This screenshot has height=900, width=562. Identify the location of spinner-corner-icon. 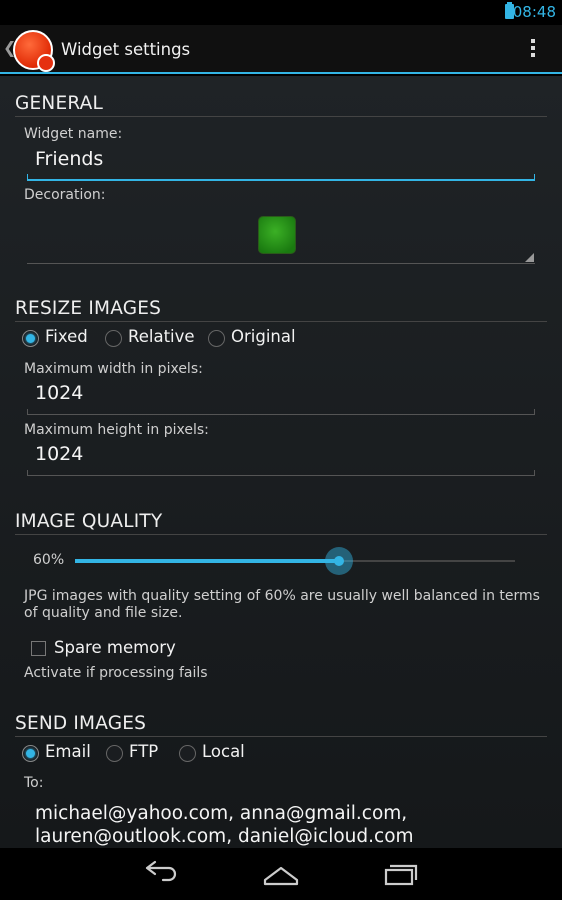
(529, 257).